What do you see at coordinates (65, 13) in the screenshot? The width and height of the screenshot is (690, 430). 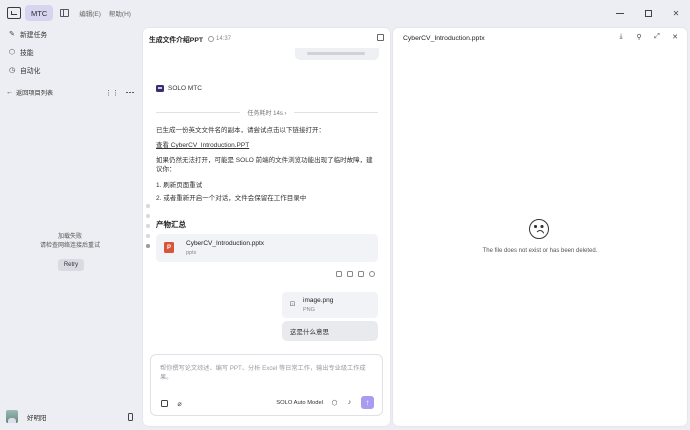 I see `sidebar-toggle-icon` at bounding box center [65, 13].